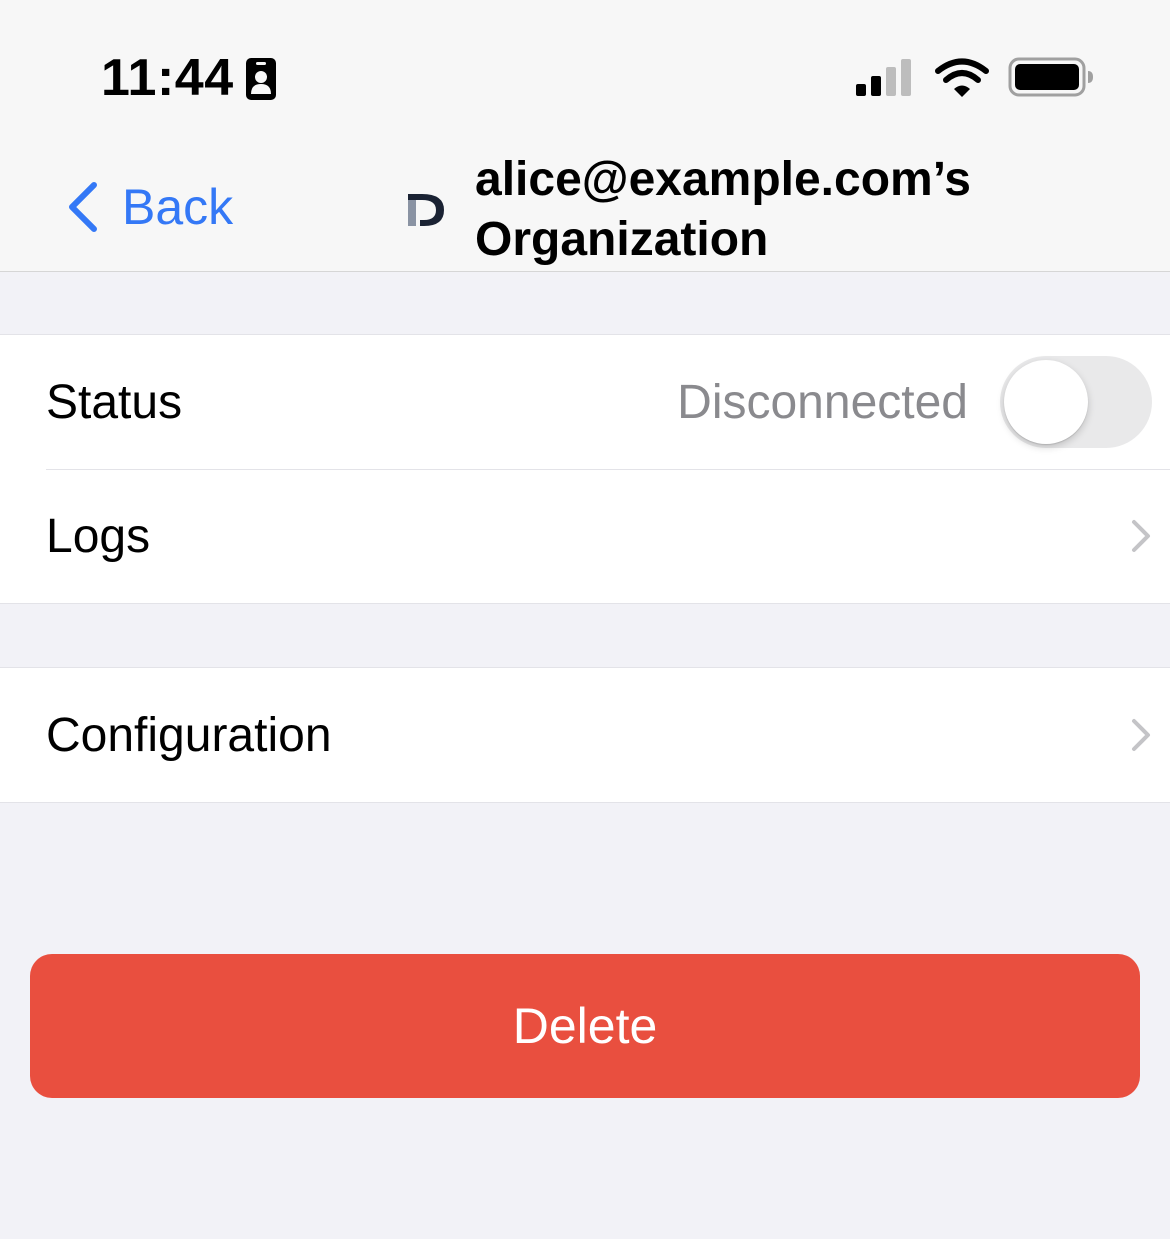  What do you see at coordinates (114, 402) in the screenshot?
I see `status-label: Status` at bounding box center [114, 402].